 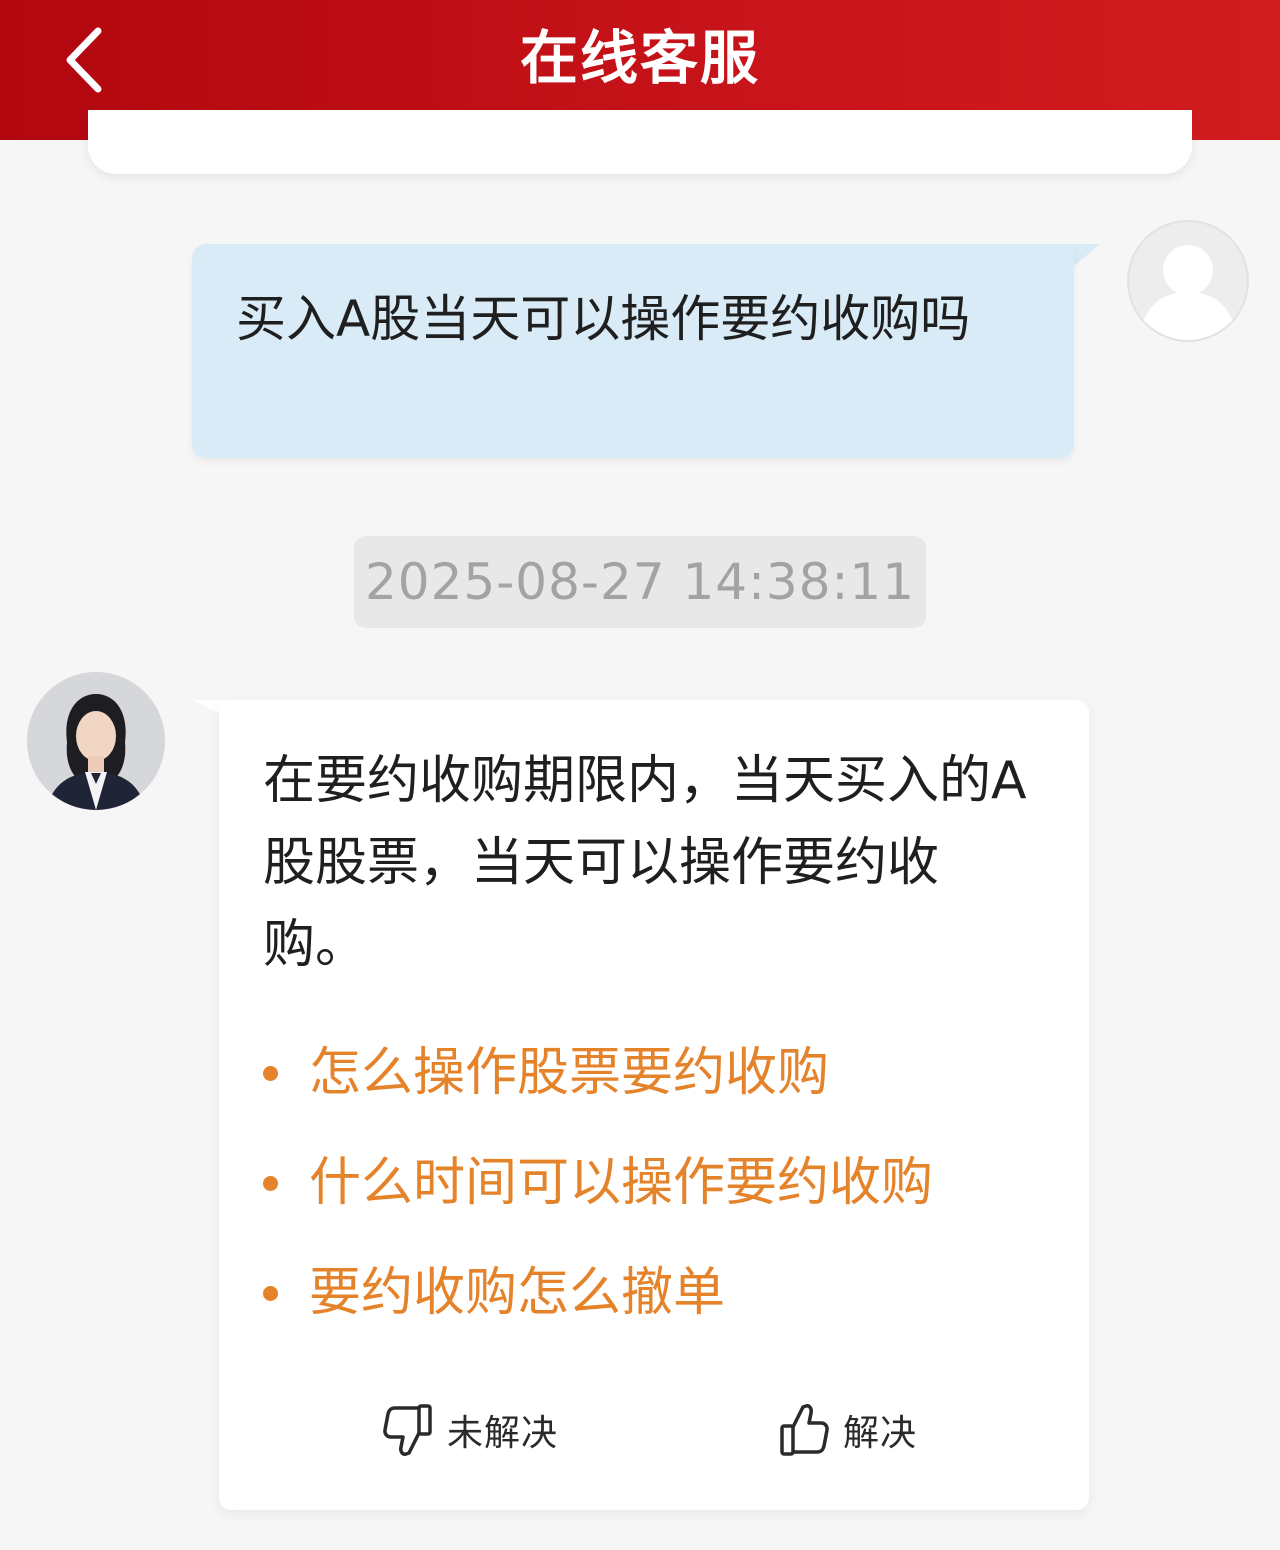 I want to click on page-title: 在线客服, so click(x=639, y=58).